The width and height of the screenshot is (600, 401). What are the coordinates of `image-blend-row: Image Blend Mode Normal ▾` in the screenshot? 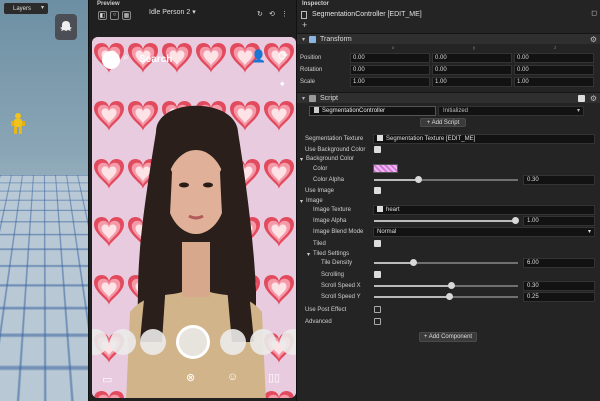 It's located at (448, 232).